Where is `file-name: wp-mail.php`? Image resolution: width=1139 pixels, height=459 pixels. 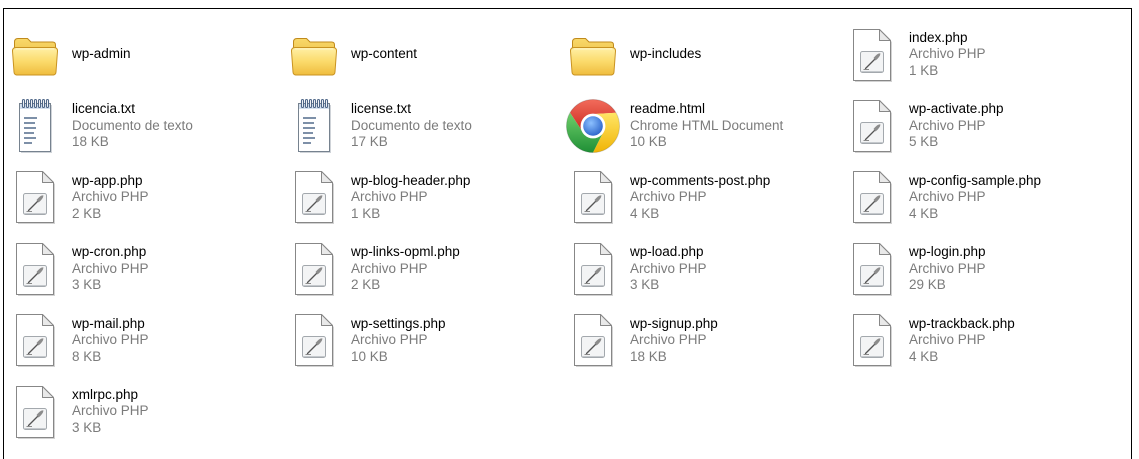 file-name: wp-mail.php is located at coordinates (110, 324).